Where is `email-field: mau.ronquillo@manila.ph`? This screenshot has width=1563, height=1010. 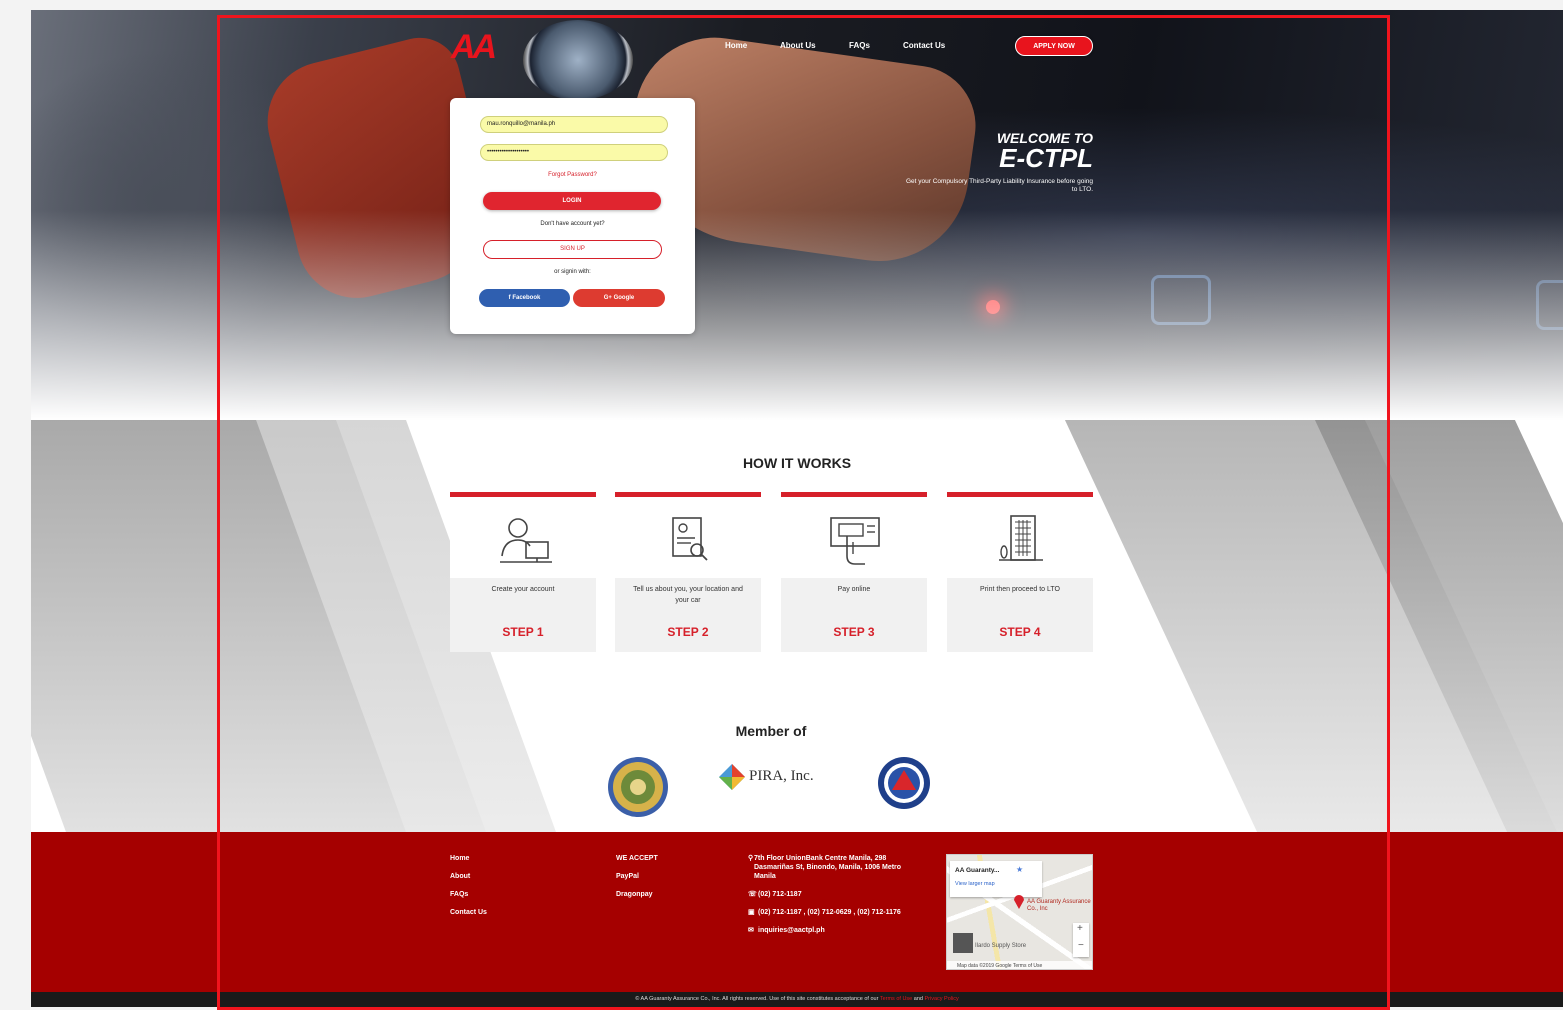
email-field: mau.ronquillo@manila.ph is located at coordinates (574, 124).